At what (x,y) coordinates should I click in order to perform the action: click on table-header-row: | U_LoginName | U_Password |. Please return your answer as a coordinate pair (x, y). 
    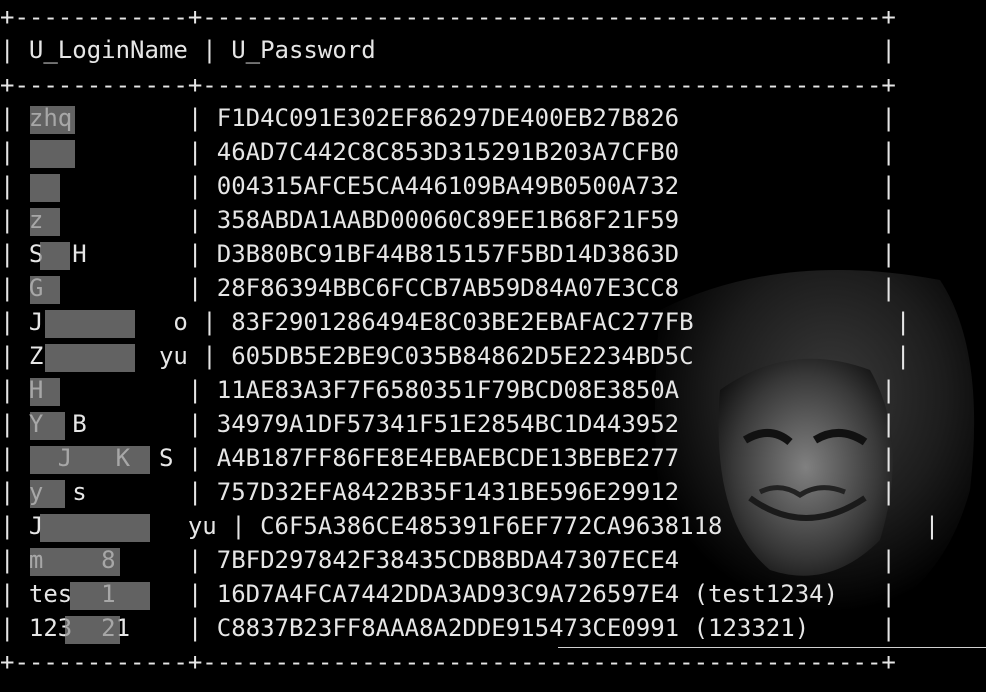
    Looking at the image, I should click on (448, 50).